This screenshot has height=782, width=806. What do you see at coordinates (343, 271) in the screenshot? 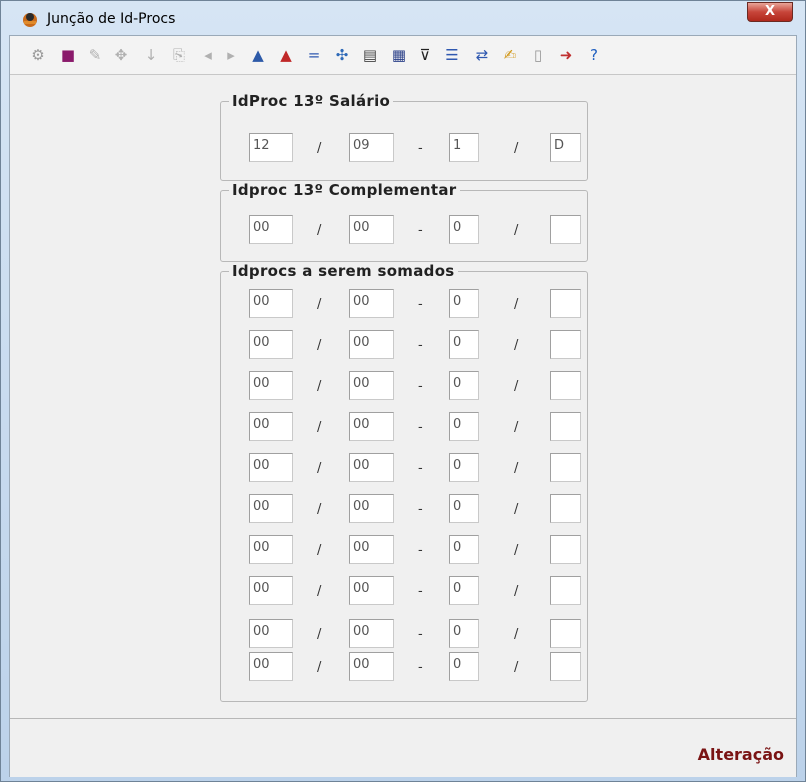
I see `group-legend: Idprocs a serem somados` at bounding box center [343, 271].